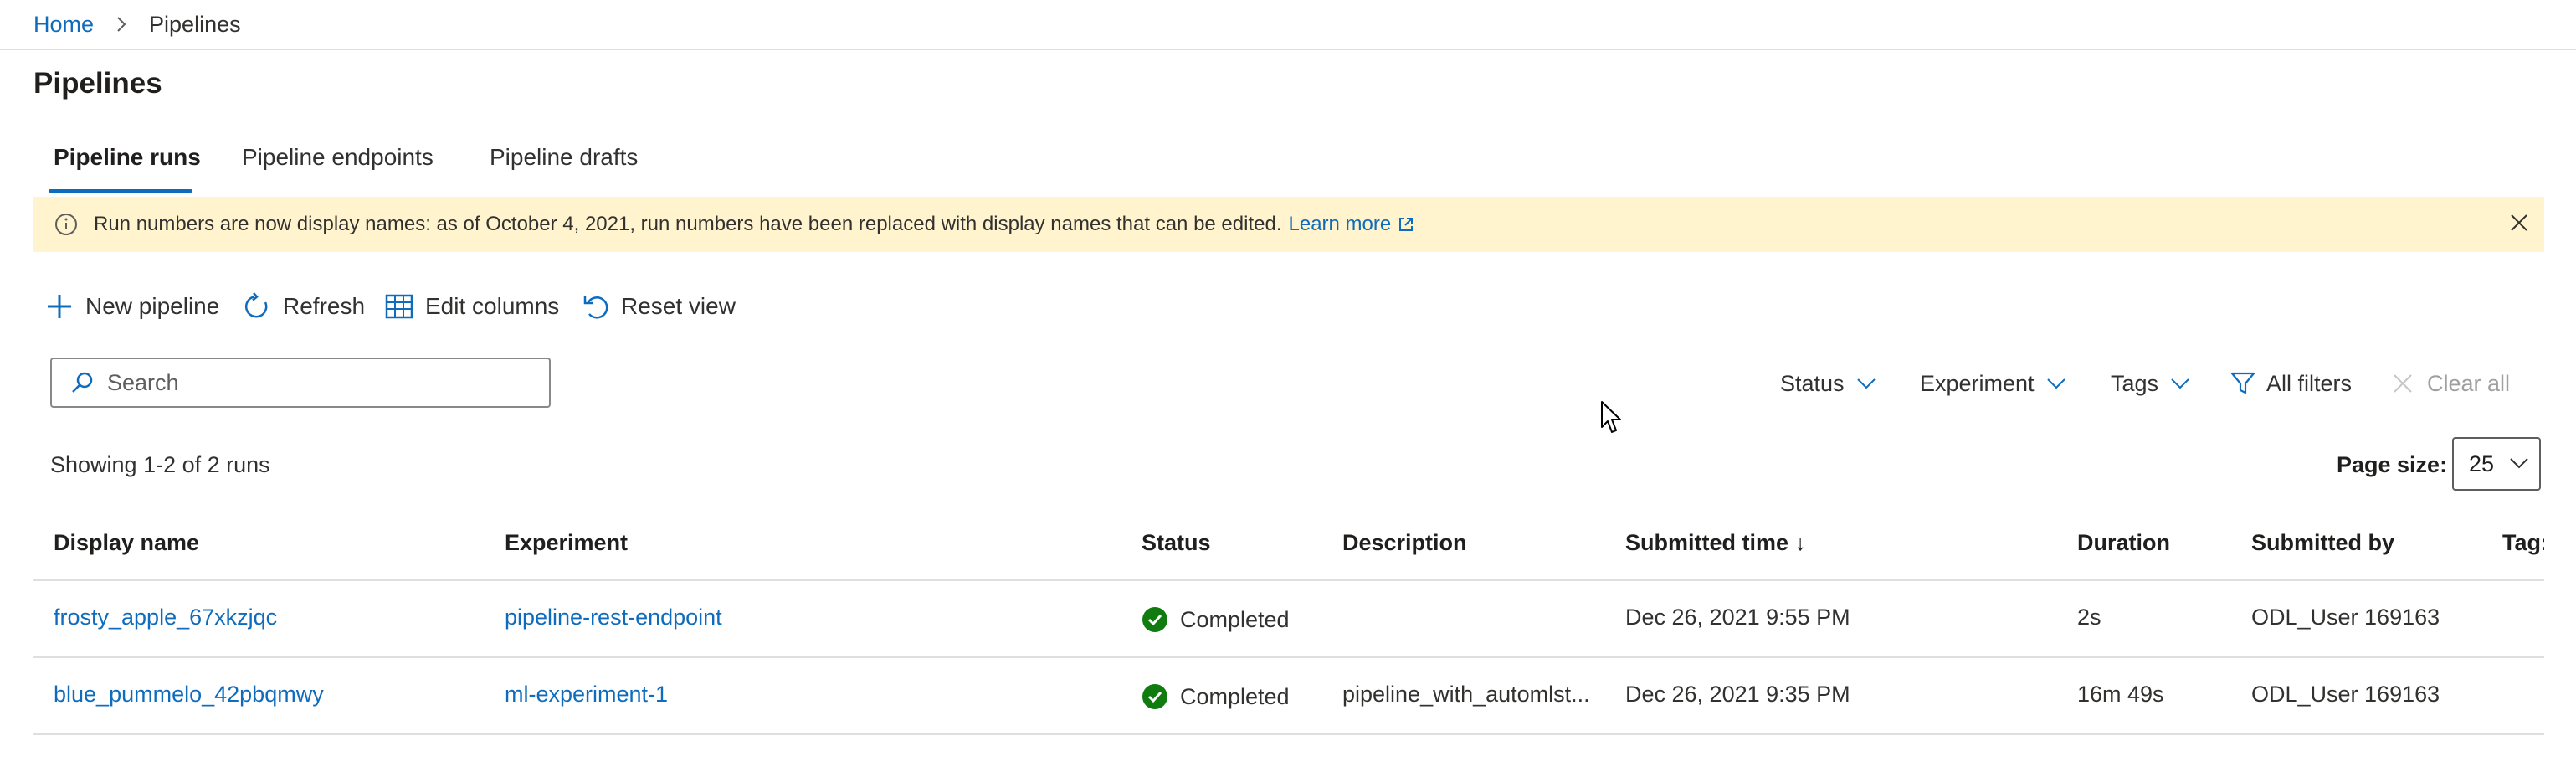 Image resolution: width=2576 pixels, height=772 pixels. Describe the element at coordinates (595, 306) in the screenshot. I see `undo-icon` at that location.